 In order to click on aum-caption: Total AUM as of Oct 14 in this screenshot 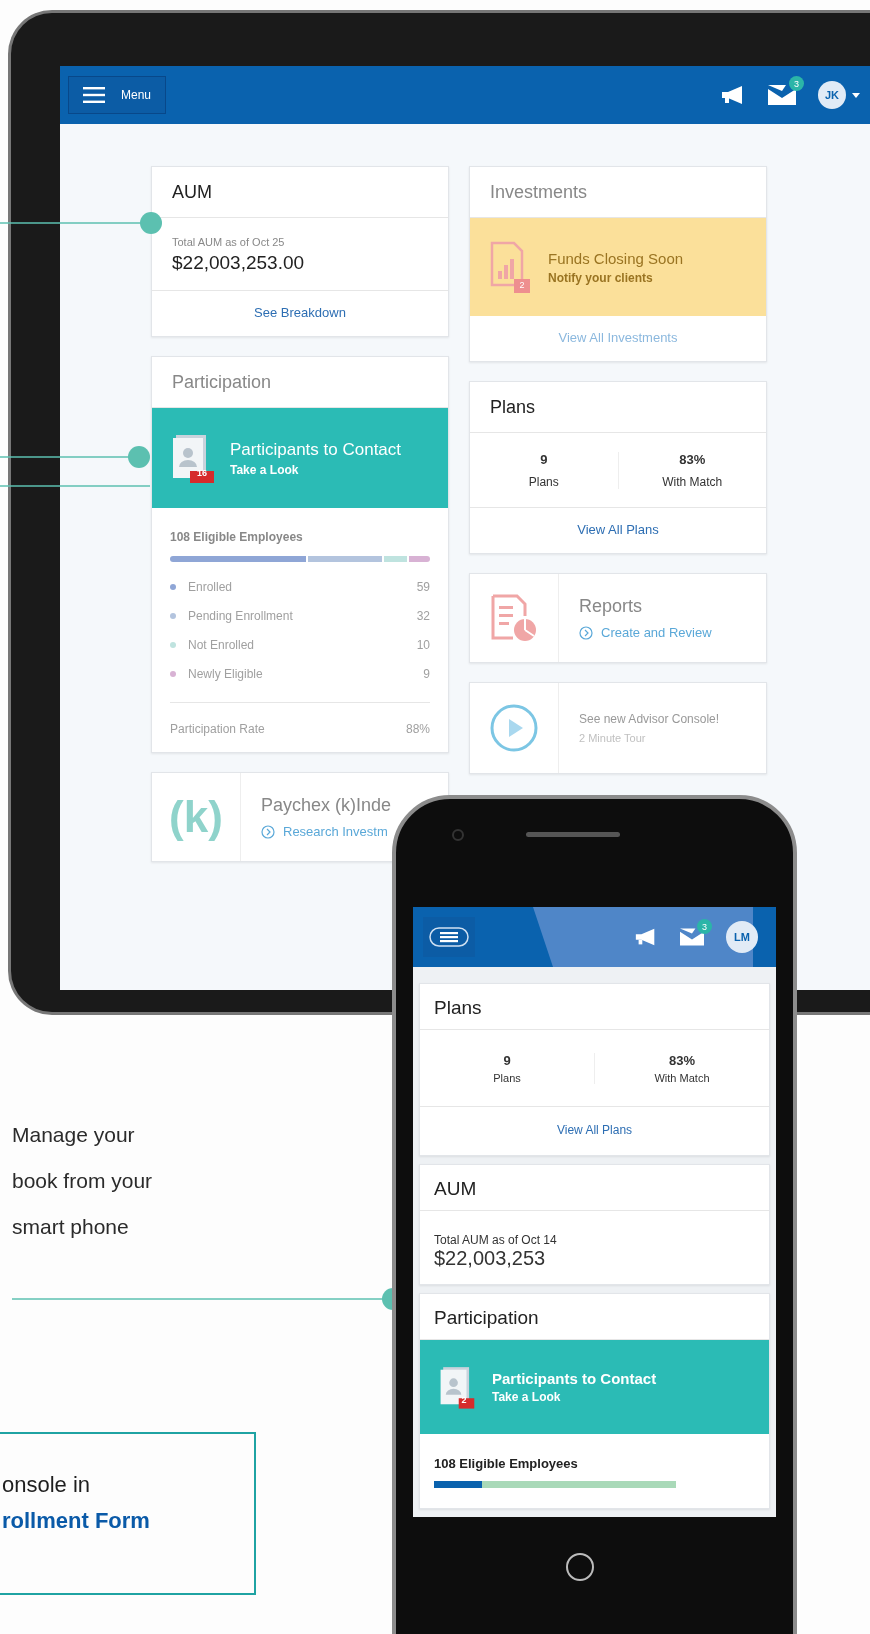, I will do `click(496, 1240)`.